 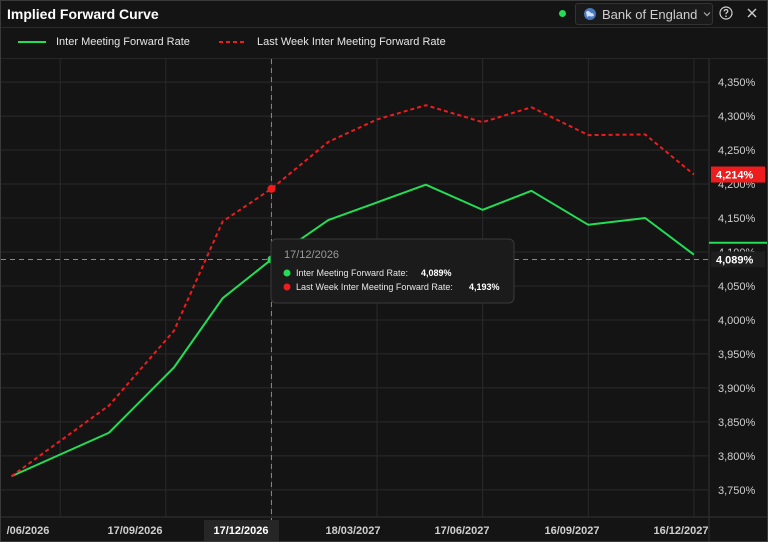 What do you see at coordinates (737, 389) in the screenshot?
I see `y-tick-label: 3,900%` at bounding box center [737, 389].